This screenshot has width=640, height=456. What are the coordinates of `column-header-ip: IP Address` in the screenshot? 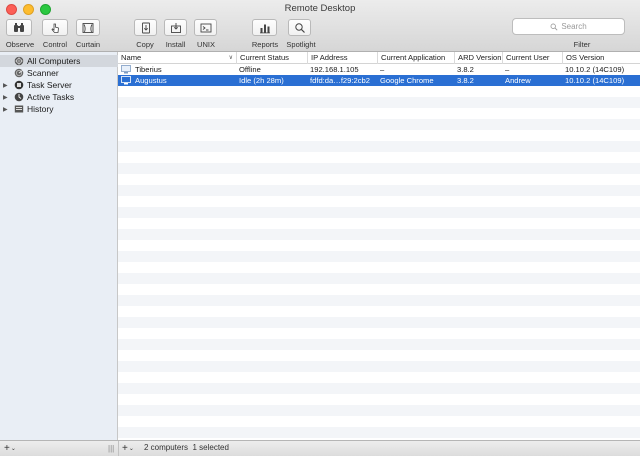 It's located at (342, 58).